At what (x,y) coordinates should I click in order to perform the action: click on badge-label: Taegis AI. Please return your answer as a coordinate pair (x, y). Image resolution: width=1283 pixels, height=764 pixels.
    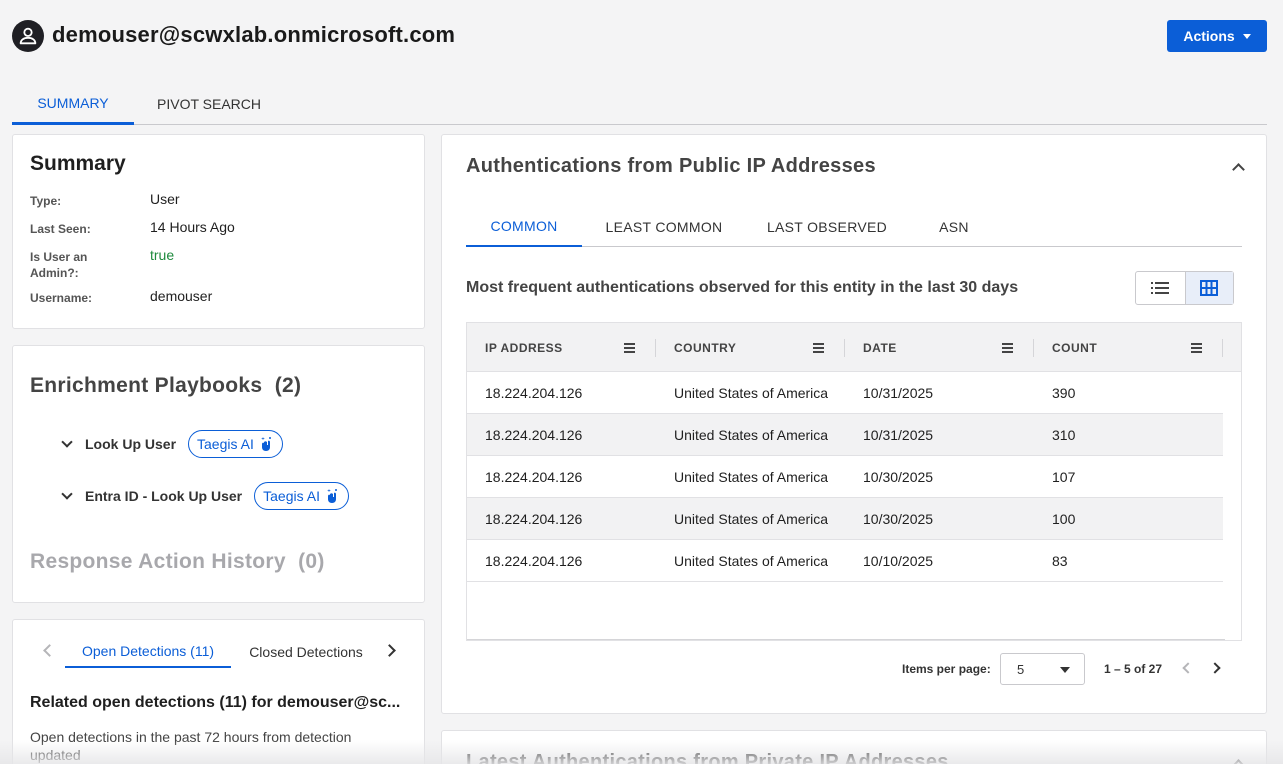
    Looking at the image, I should click on (291, 496).